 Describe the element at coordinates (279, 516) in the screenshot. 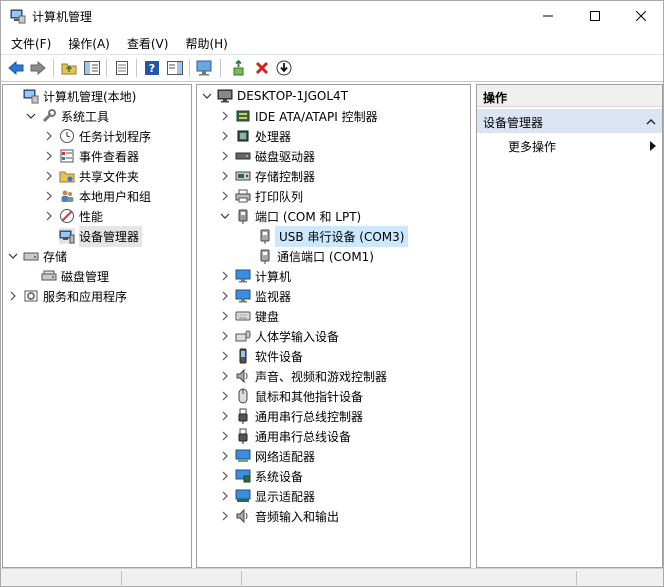

I see `device-category-18: 音频输入和输出` at that location.